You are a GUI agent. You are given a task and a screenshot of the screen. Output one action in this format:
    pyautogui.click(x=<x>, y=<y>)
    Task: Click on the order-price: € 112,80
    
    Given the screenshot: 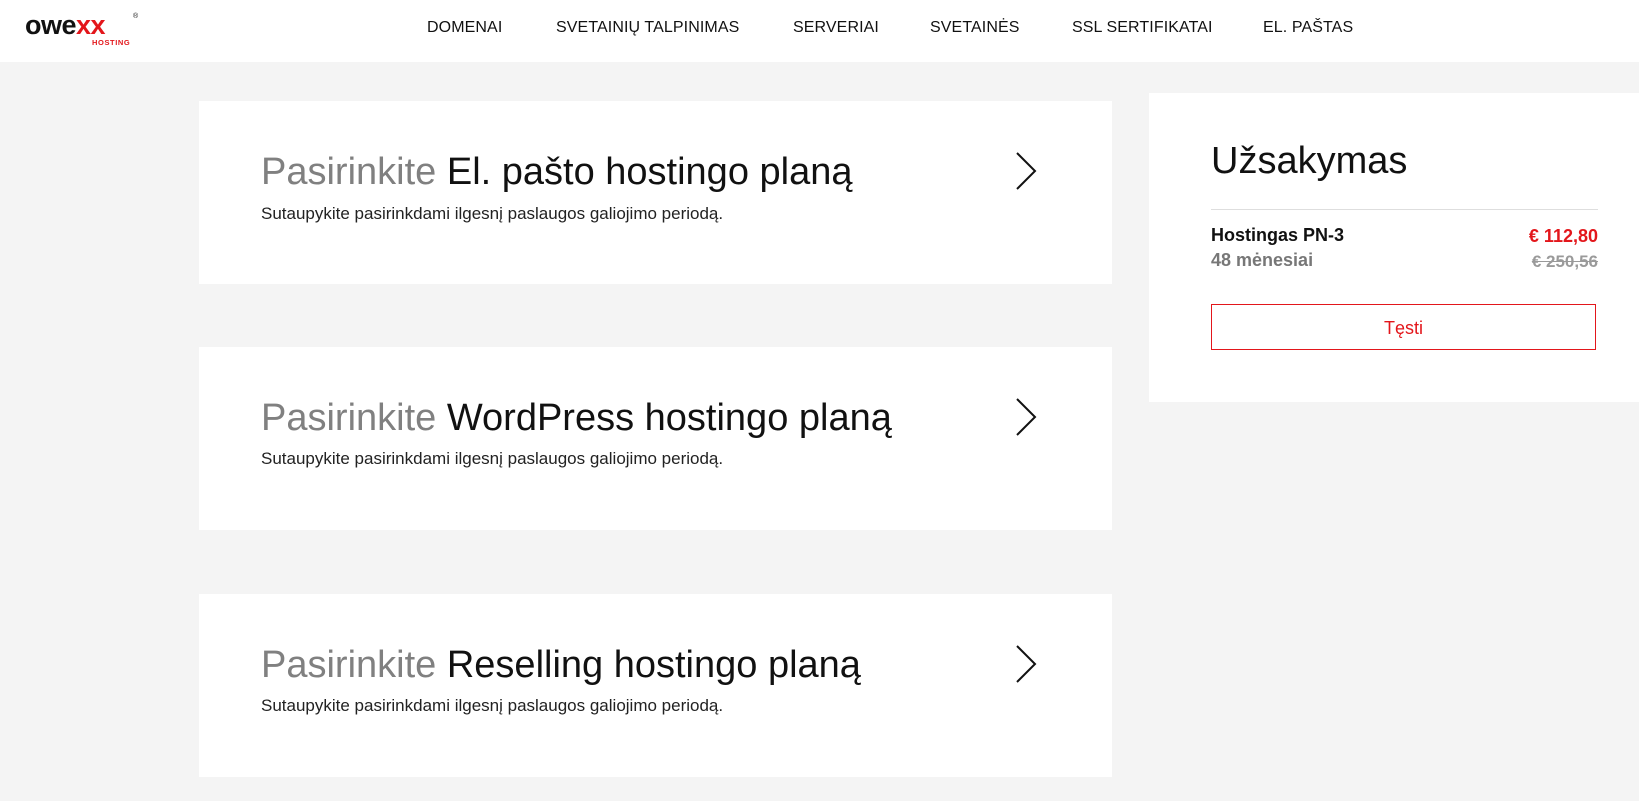 What is the action you would take?
    pyautogui.click(x=1563, y=236)
    